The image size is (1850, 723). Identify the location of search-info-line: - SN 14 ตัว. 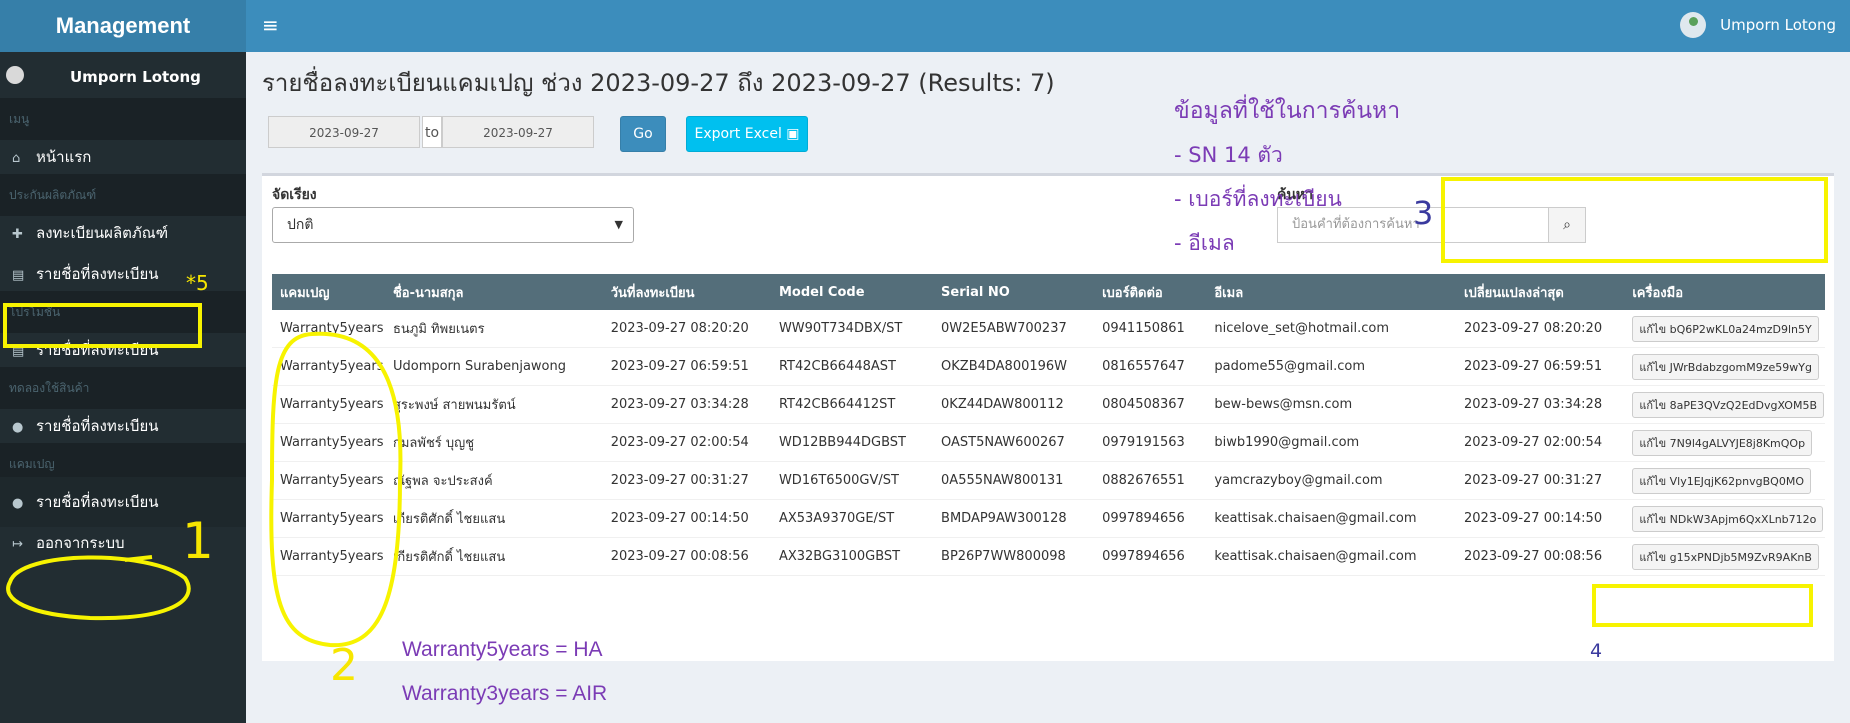
(1228, 155).